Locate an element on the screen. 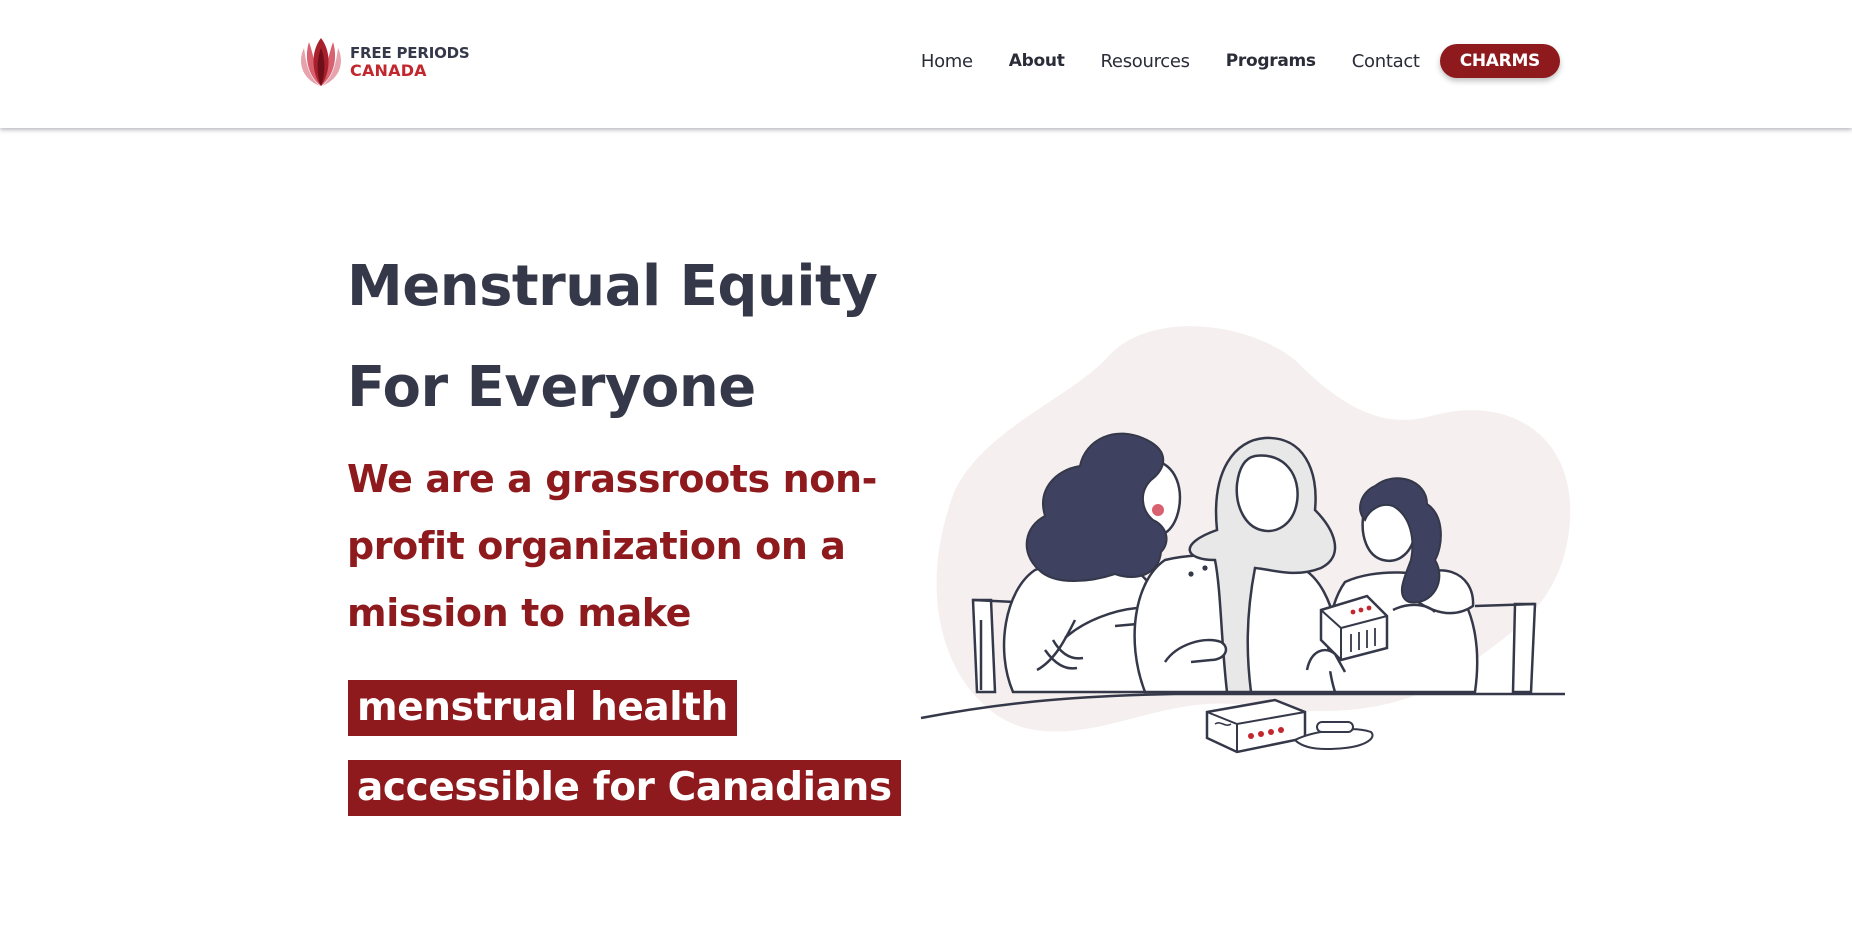 The image size is (1852, 952). nav-resources: Resources is located at coordinates (1146, 61).